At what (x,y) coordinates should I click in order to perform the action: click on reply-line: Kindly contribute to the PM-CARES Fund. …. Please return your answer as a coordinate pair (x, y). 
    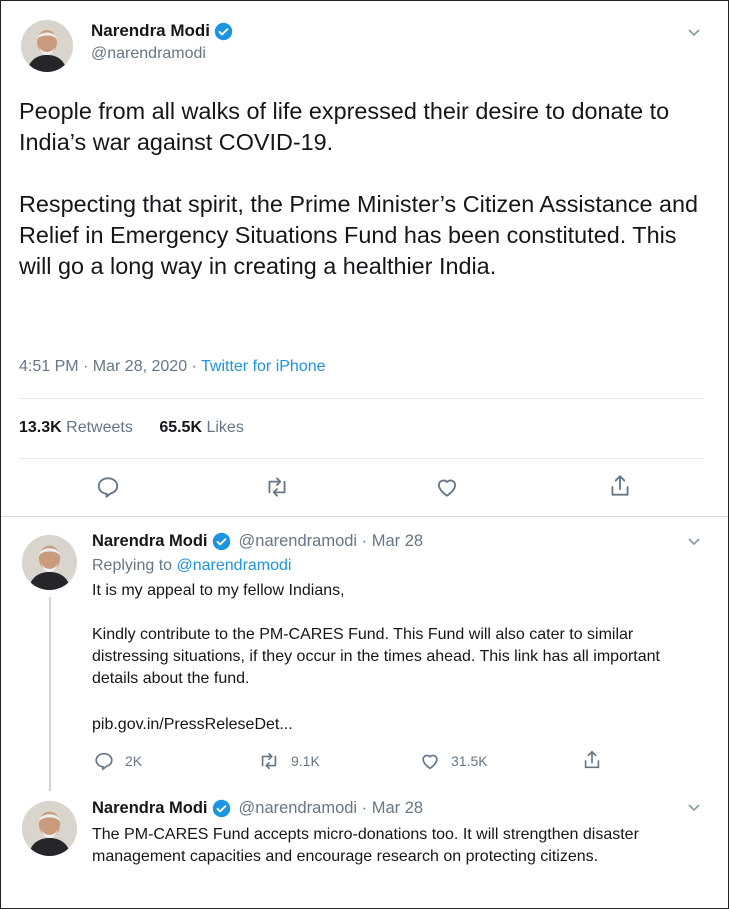
    Looking at the image, I should click on (376, 656).